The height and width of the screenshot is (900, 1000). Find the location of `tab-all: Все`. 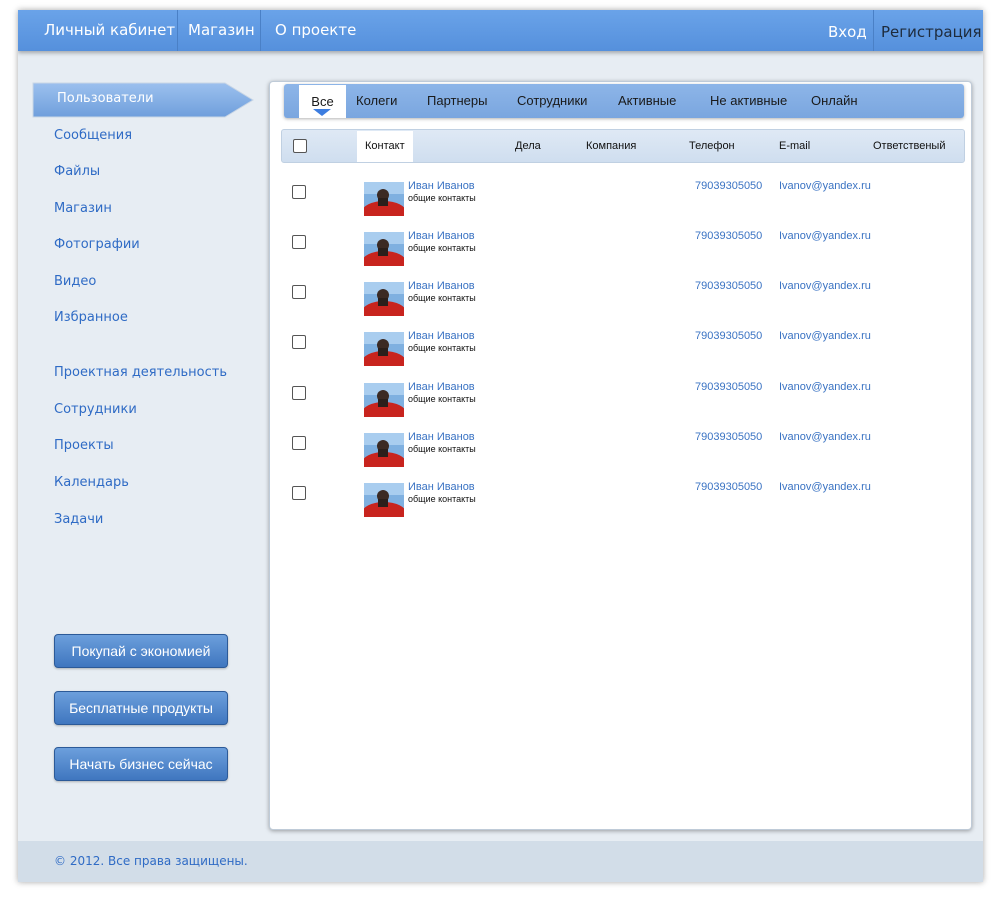

tab-all: Все is located at coordinates (322, 101).